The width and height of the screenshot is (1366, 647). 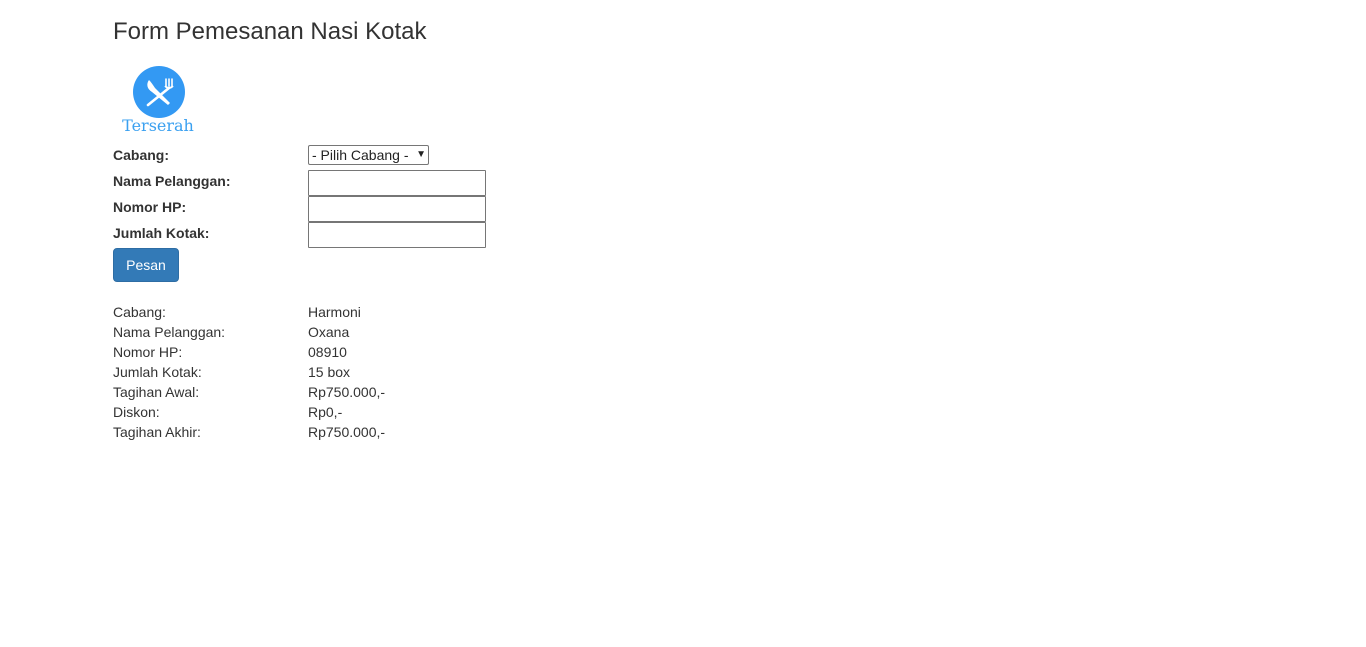 I want to click on order-button: Pesan, so click(x=146, y=265).